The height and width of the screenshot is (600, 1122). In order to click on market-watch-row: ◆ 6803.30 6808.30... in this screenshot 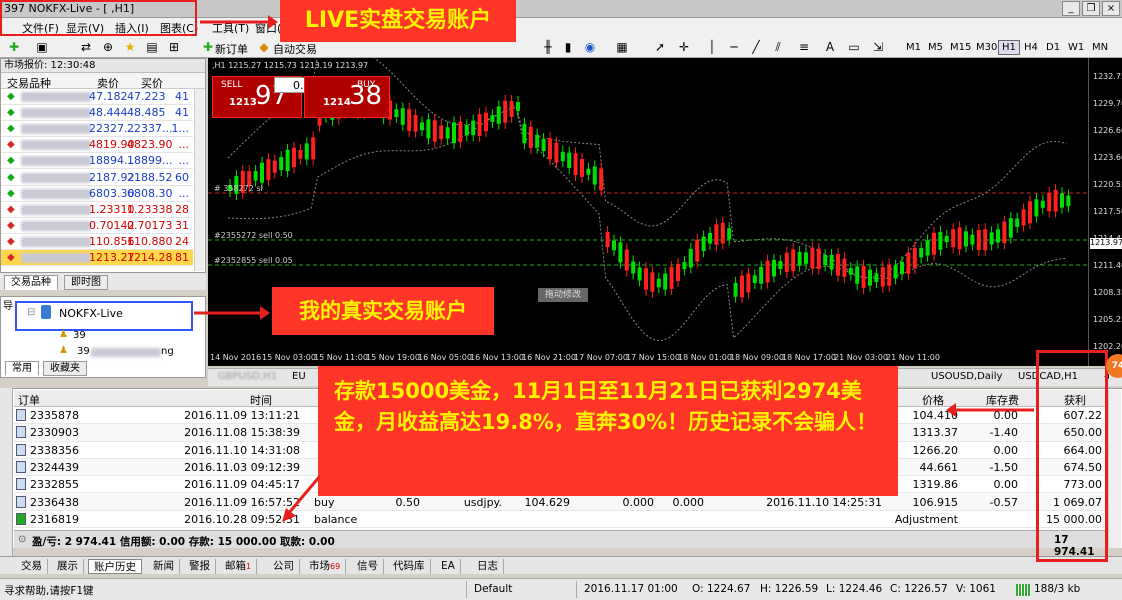, I will do `click(97, 194)`.